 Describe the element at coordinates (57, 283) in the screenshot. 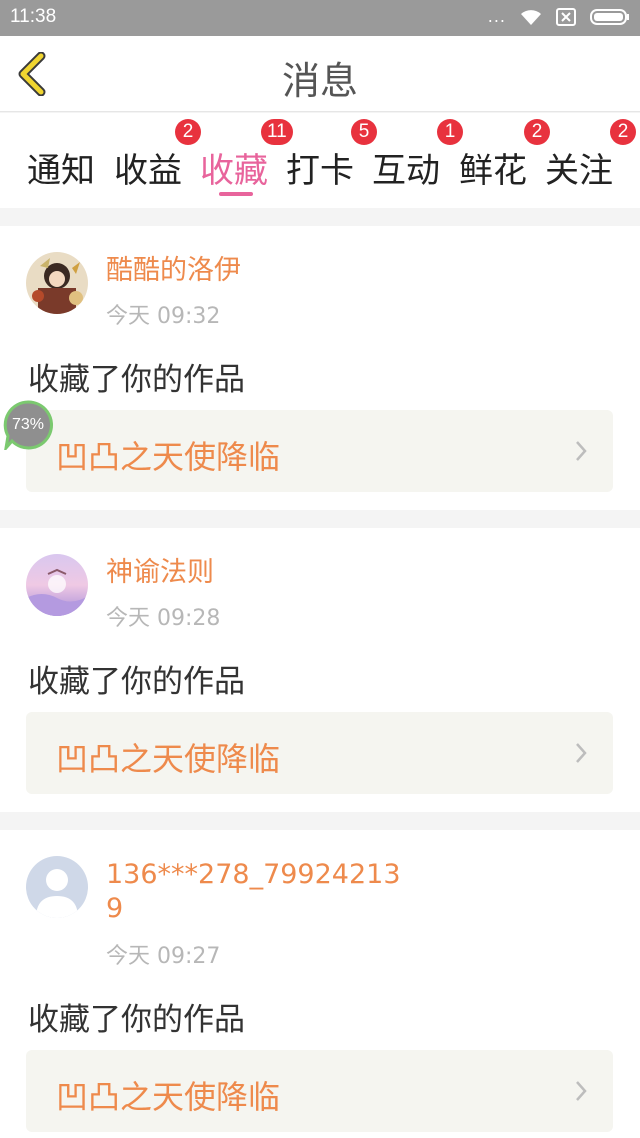

I see `anime-avatar-icon` at that location.